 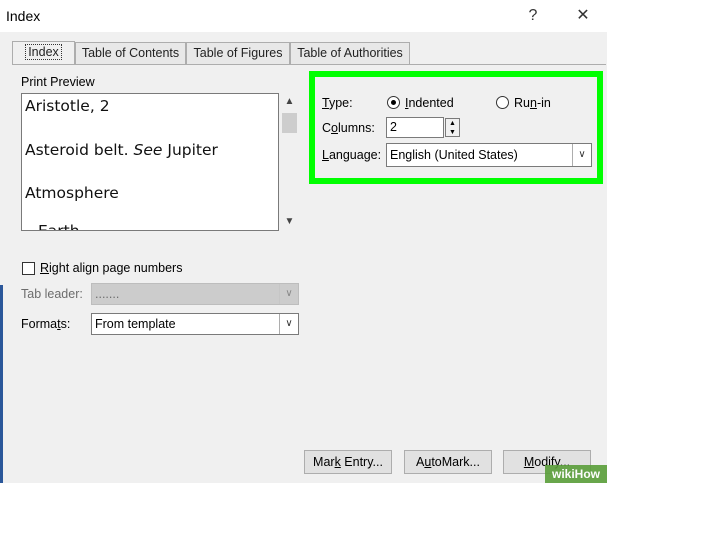 What do you see at coordinates (43, 52) in the screenshot?
I see `tab-index: Index` at bounding box center [43, 52].